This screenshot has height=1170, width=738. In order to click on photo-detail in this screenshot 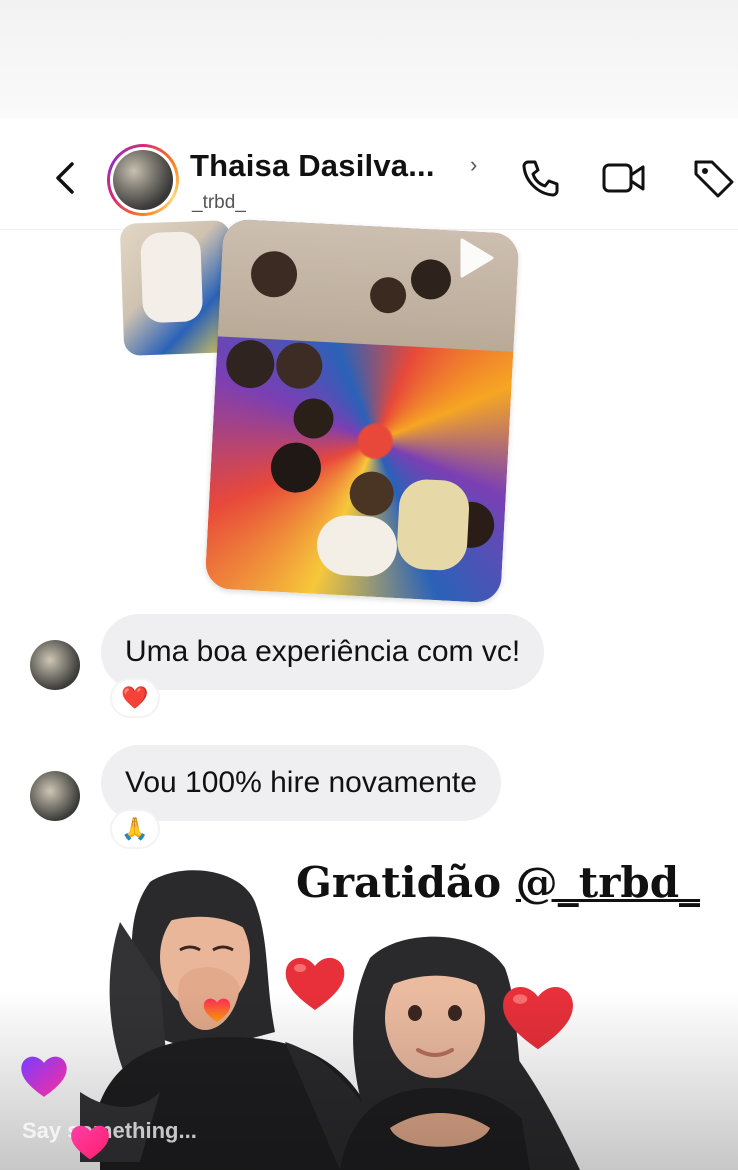, I will do `click(172, 277)`.